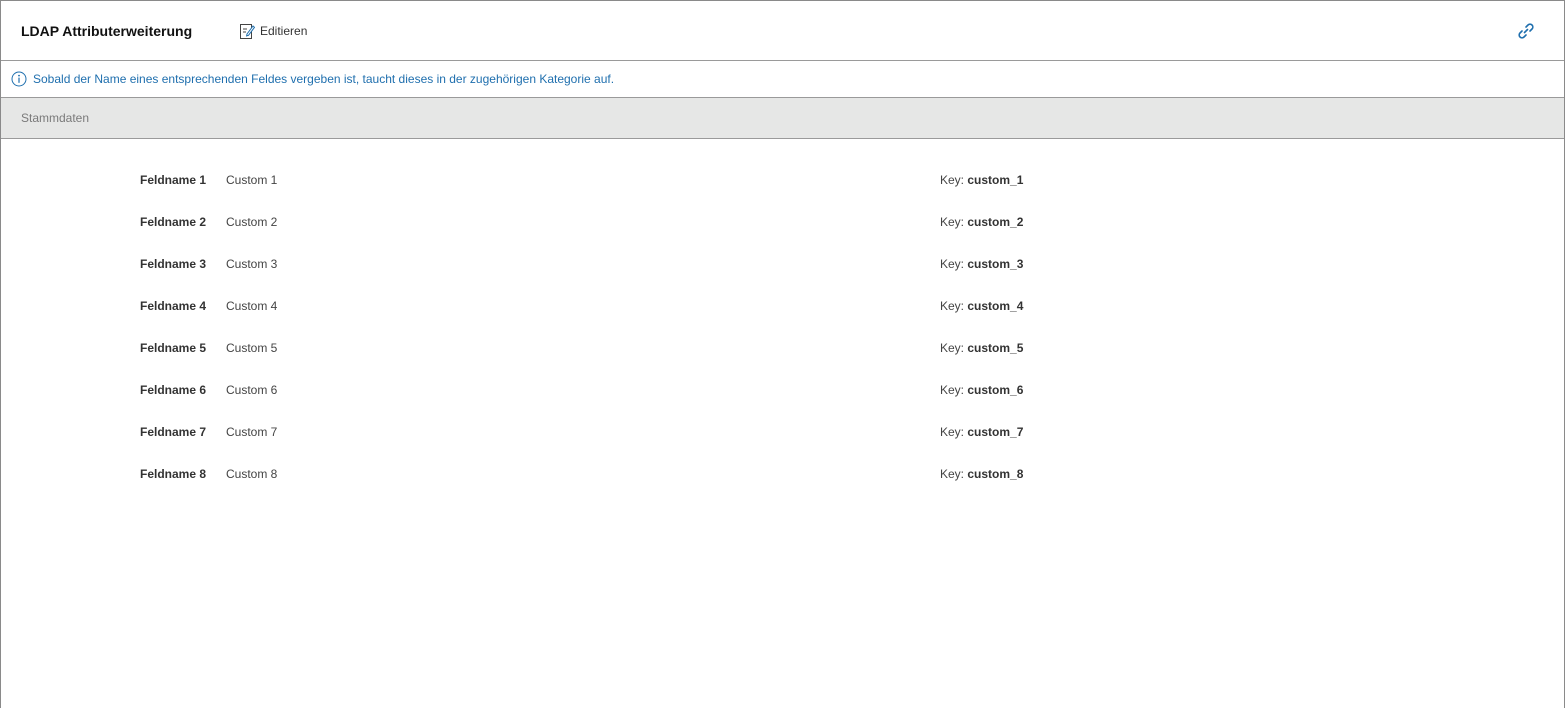  Describe the element at coordinates (173, 222) in the screenshot. I see `field-label: Feldname 2` at that location.